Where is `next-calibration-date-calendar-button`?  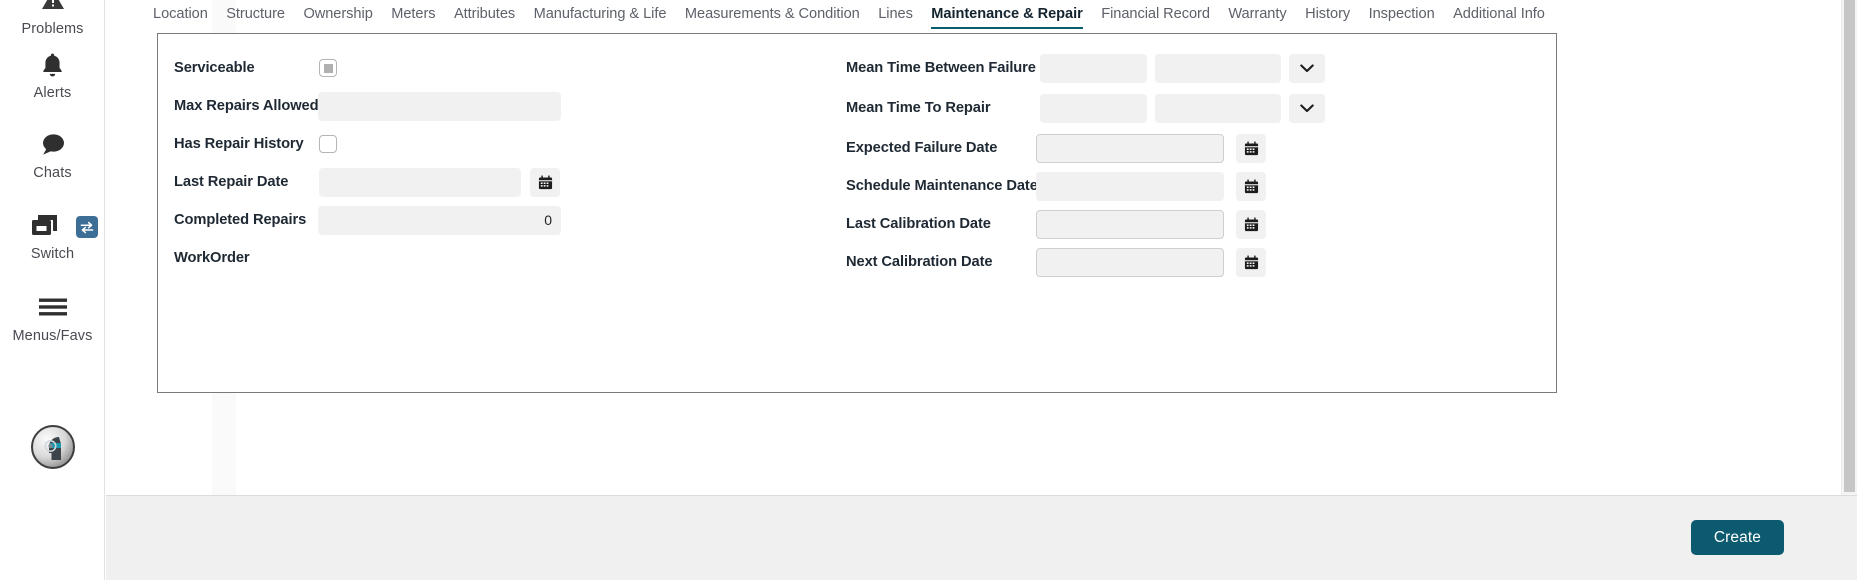 next-calibration-date-calendar-button is located at coordinates (1251, 262).